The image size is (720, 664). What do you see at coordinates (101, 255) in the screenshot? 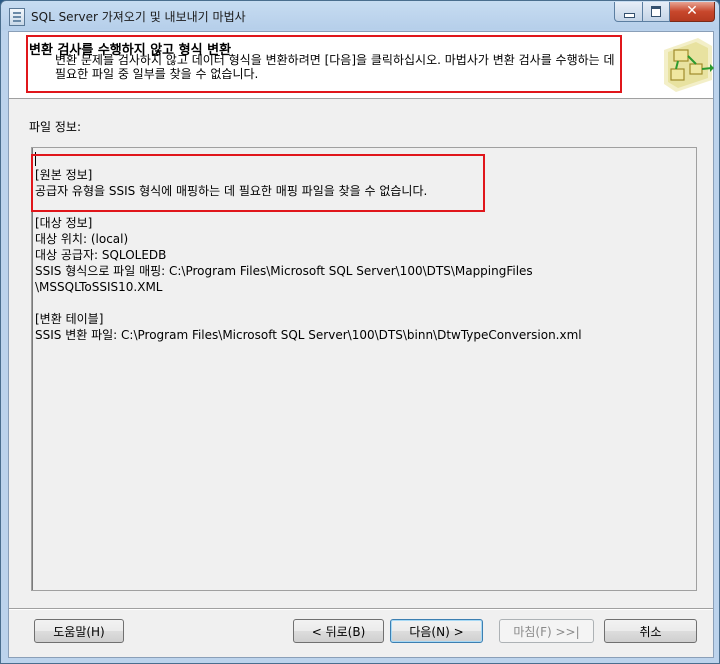
I see `dest-provider: 대상 공급자: SQLOLEDB` at bounding box center [101, 255].